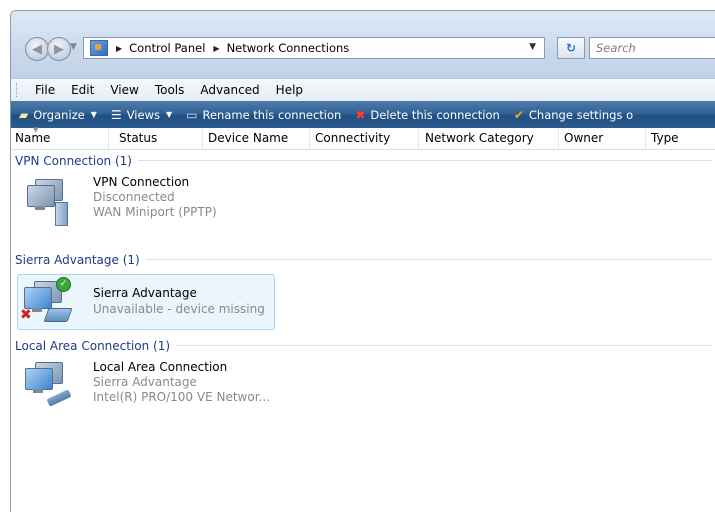 The width and height of the screenshot is (715, 512). Describe the element at coordinates (435, 114) in the screenshot. I see `delete-connection-label: Delete this connection` at that location.